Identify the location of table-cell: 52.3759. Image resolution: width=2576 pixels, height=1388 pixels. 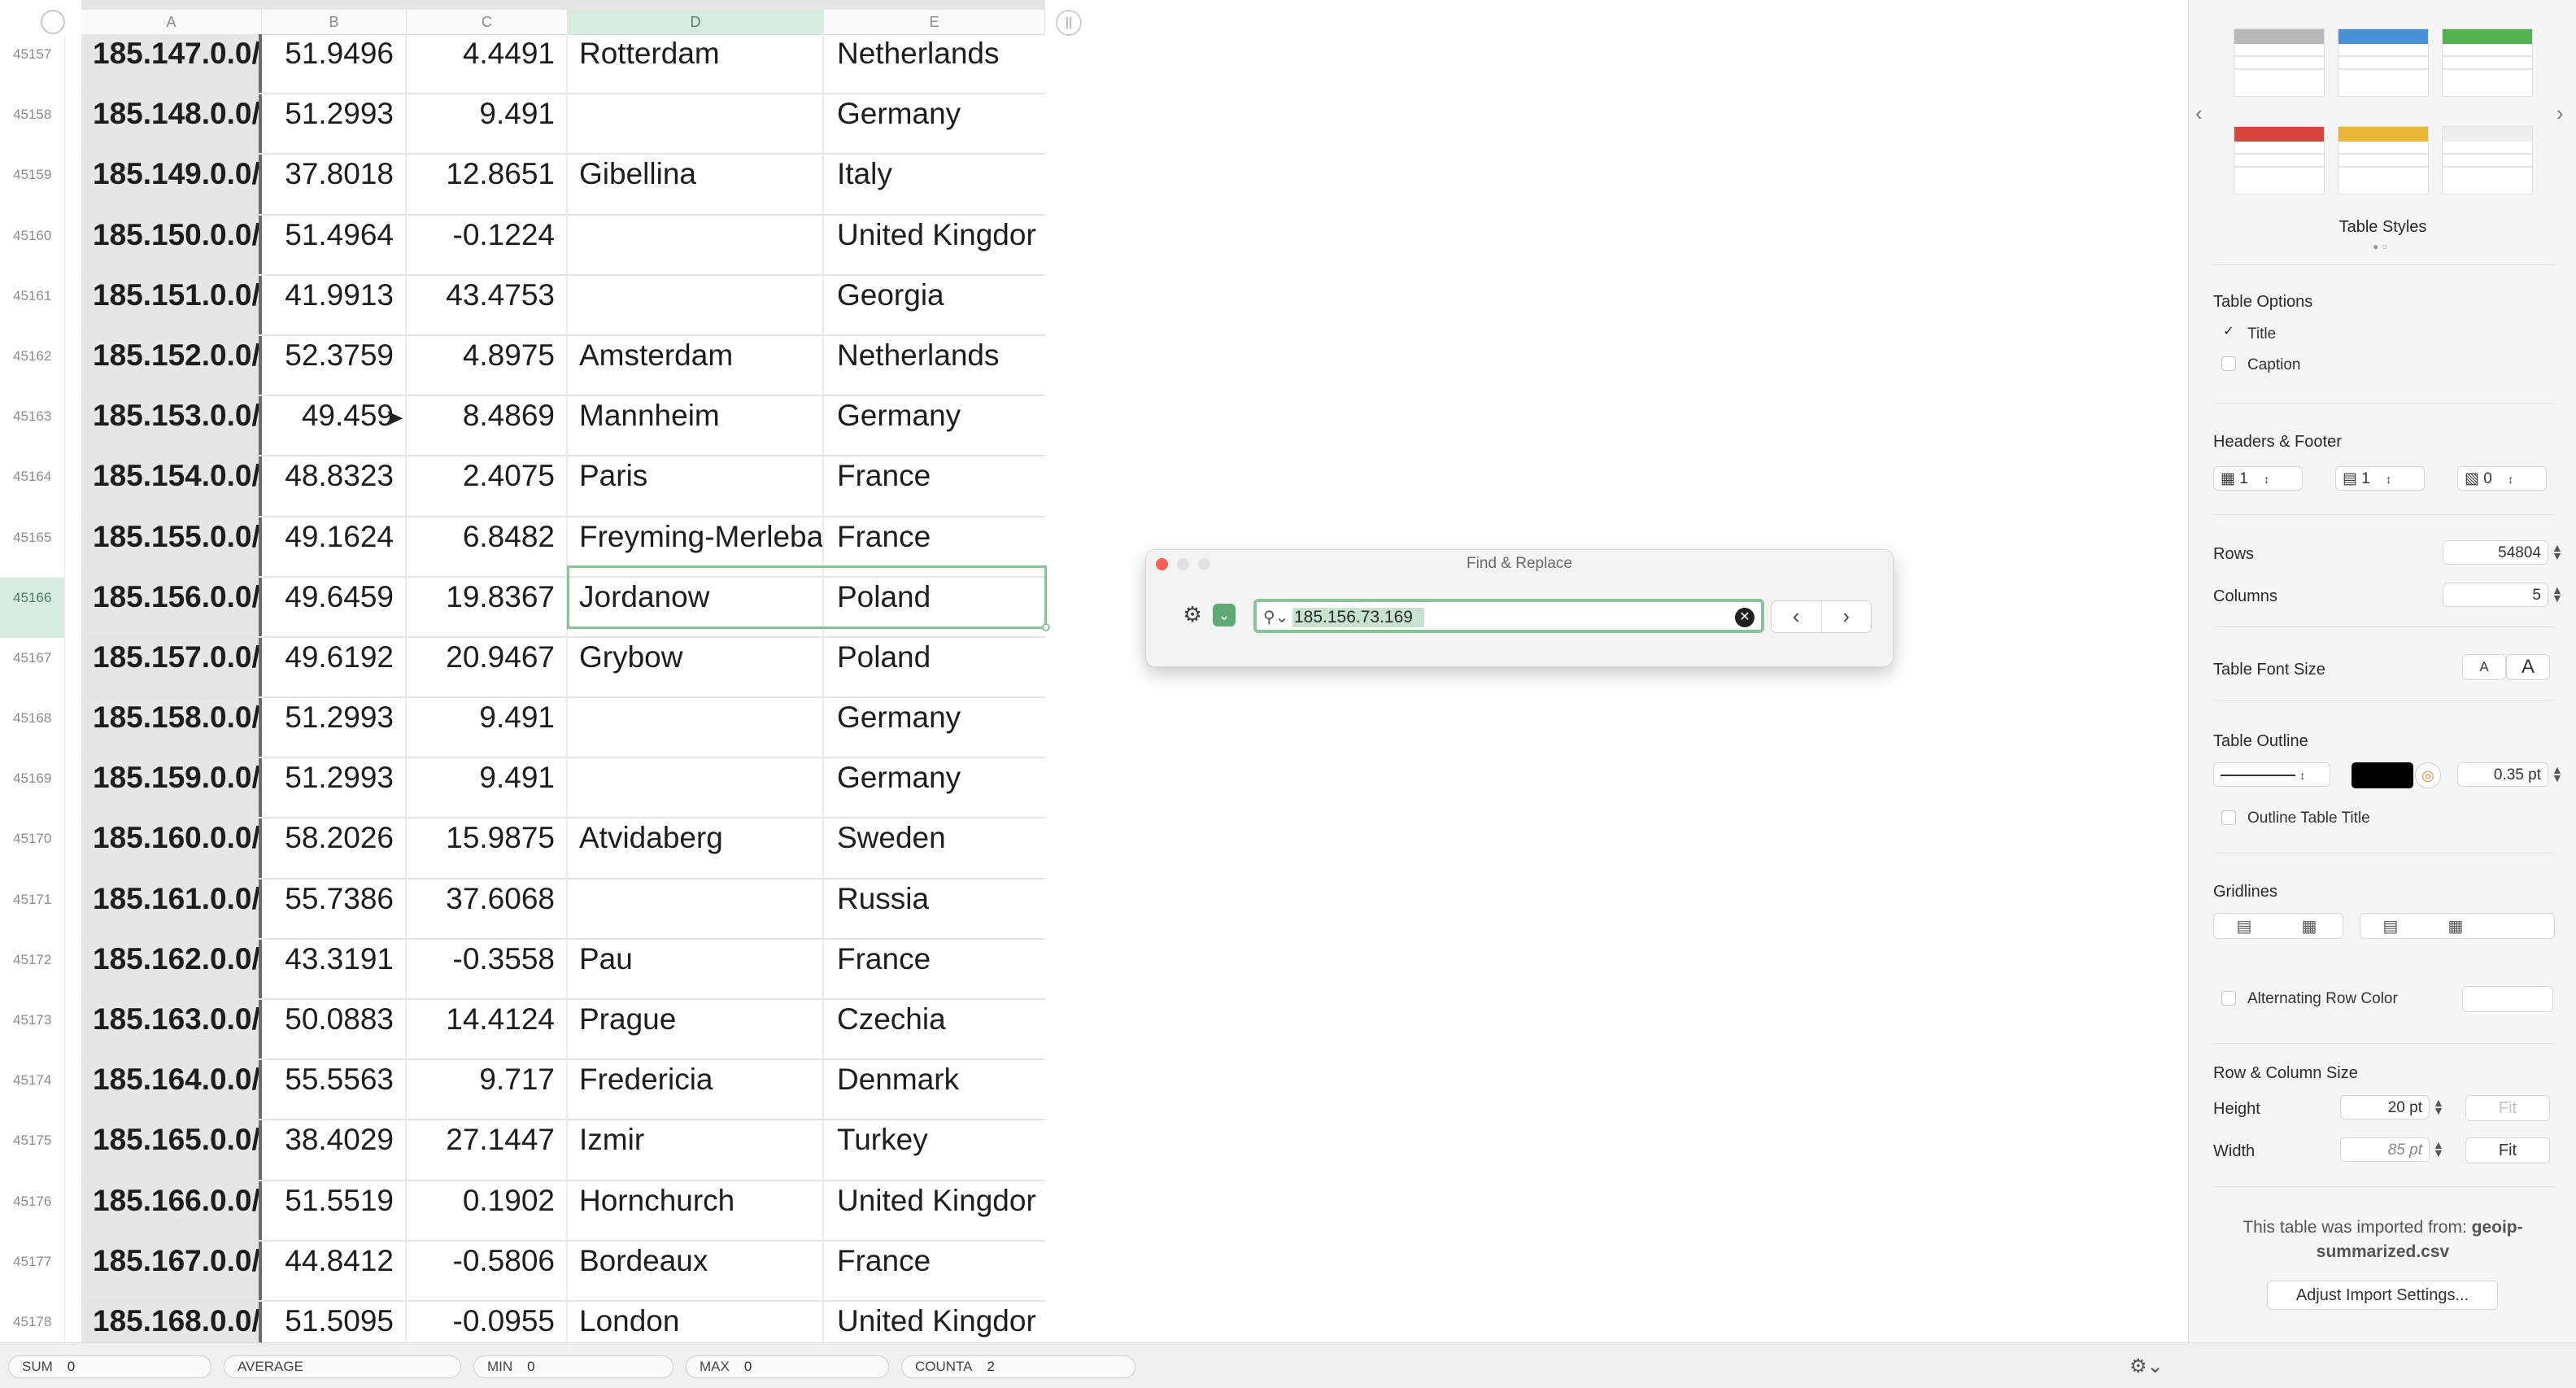
(334, 365).